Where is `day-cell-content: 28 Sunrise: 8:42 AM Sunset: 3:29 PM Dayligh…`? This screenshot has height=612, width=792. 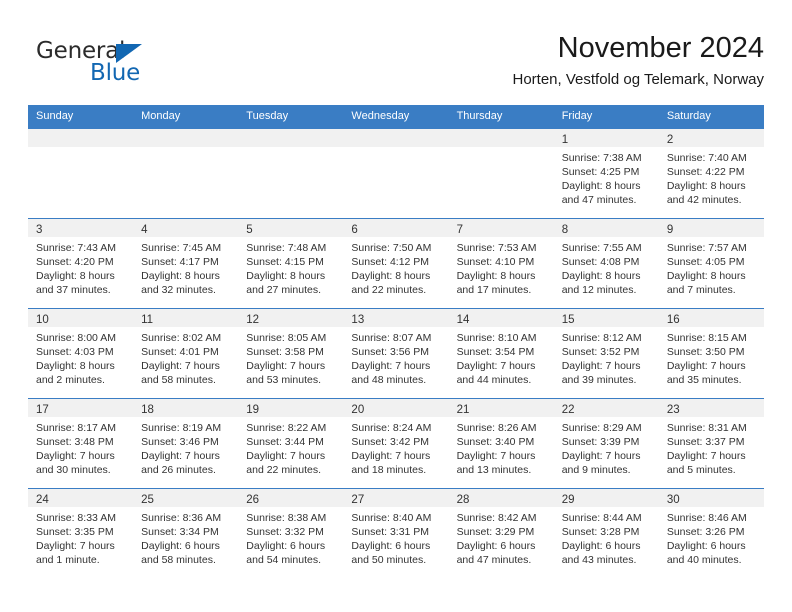
day-cell-content: 28 Sunrise: 8:42 AM Sunset: 3:29 PM Dayligh… is located at coordinates (501, 533).